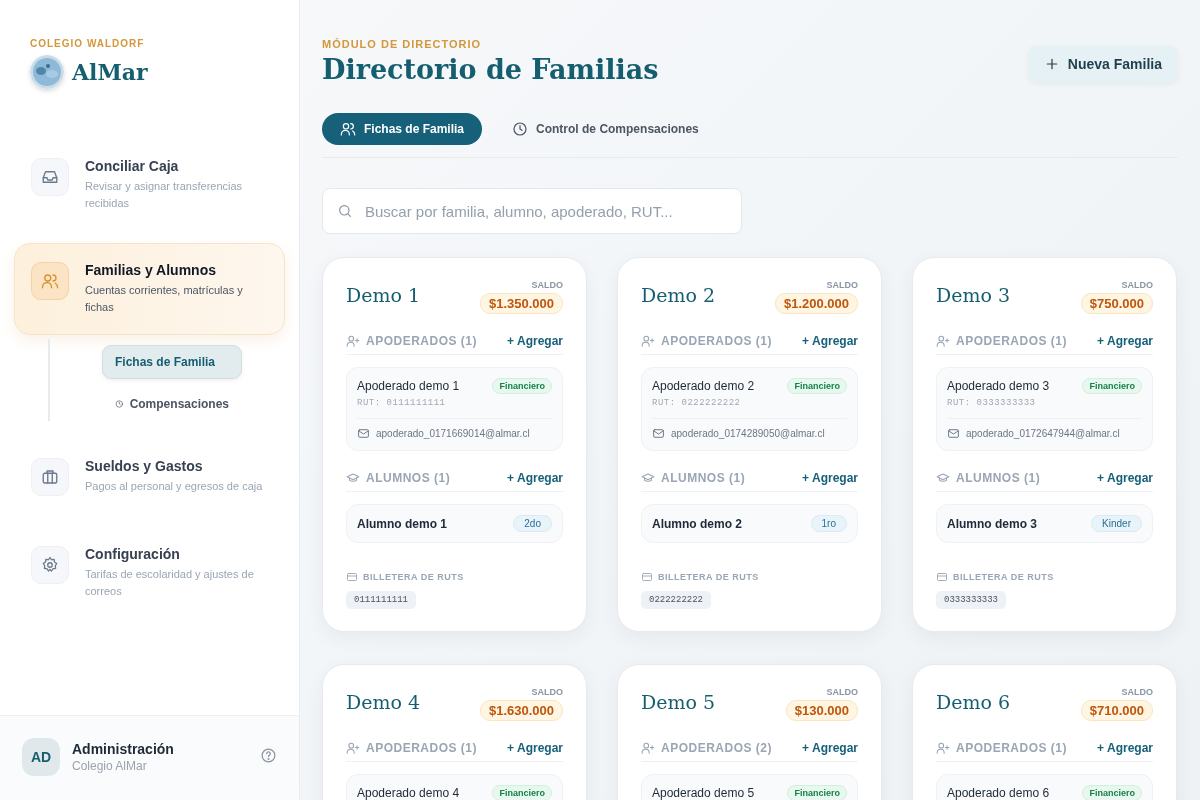  I want to click on family-name: Demo 2, so click(678, 295).